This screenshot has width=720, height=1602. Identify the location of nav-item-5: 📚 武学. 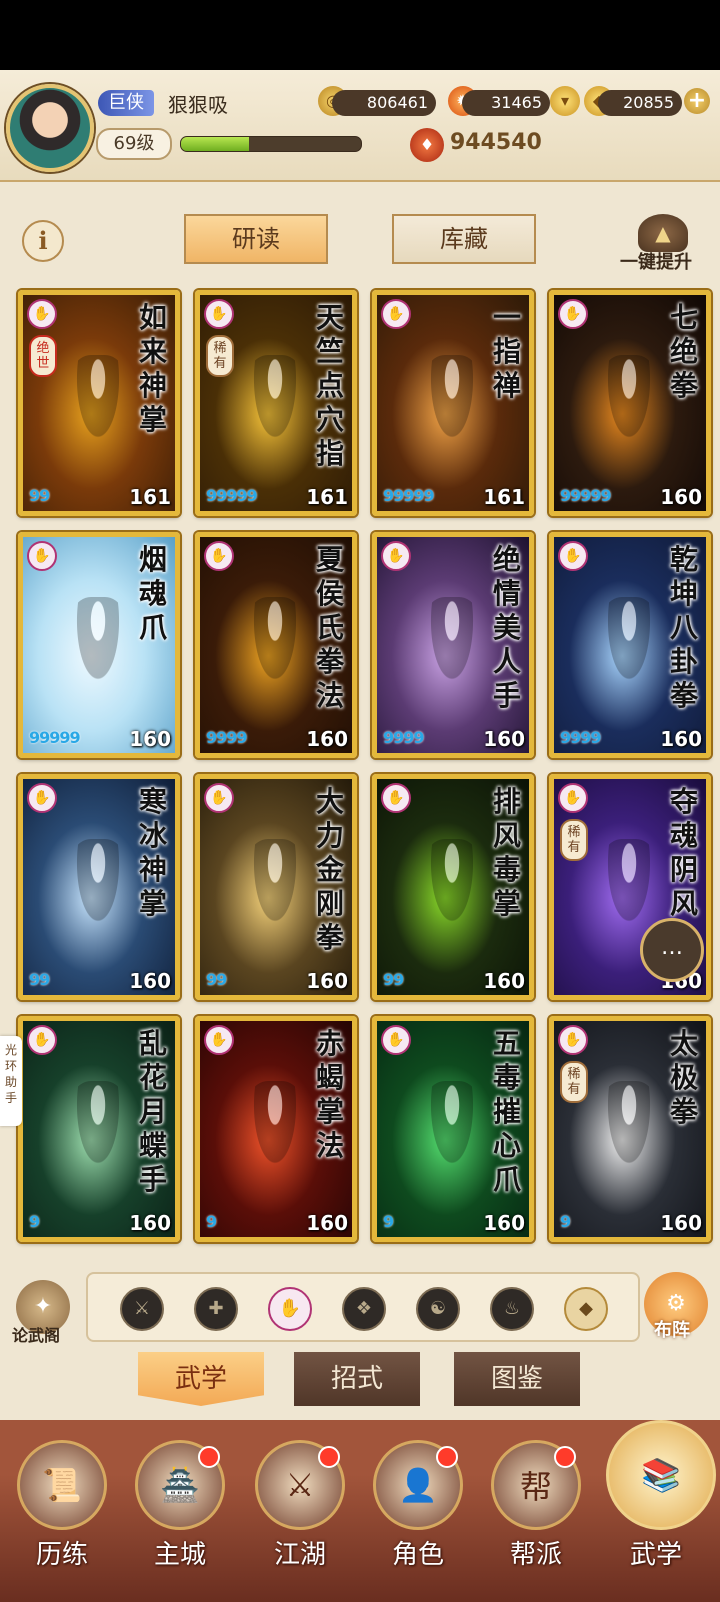
(661, 1495).